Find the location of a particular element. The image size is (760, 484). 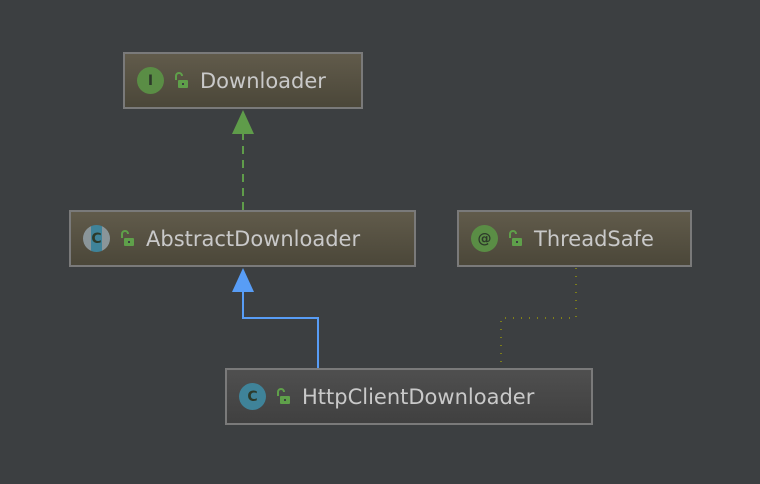

node-label: AbstractDownloader is located at coordinates (253, 238).